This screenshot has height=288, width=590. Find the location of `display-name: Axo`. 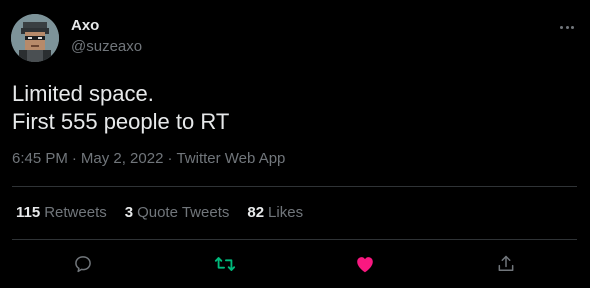

display-name: Axo is located at coordinates (85, 26).